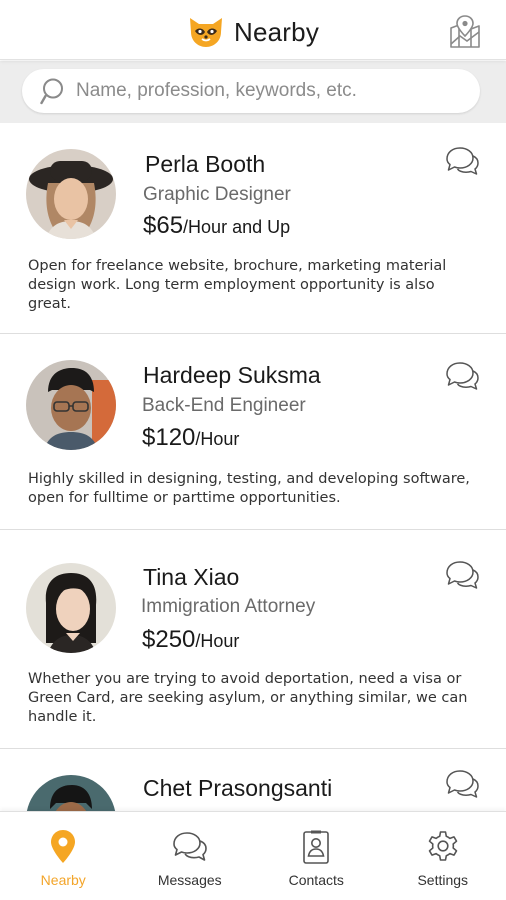  I want to click on app-header: Nearby, so click(253, 30).